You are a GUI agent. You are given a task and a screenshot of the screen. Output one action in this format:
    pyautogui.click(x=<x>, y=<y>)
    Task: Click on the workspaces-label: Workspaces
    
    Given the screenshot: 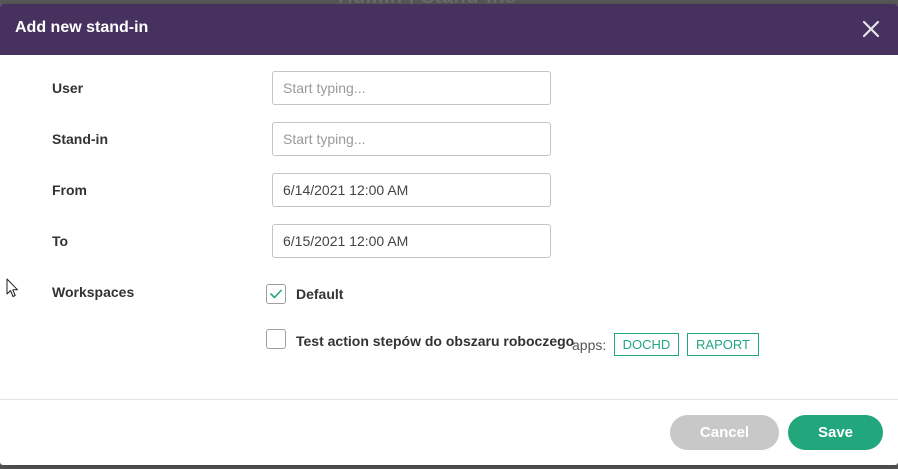 What is the action you would take?
    pyautogui.click(x=93, y=292)
    